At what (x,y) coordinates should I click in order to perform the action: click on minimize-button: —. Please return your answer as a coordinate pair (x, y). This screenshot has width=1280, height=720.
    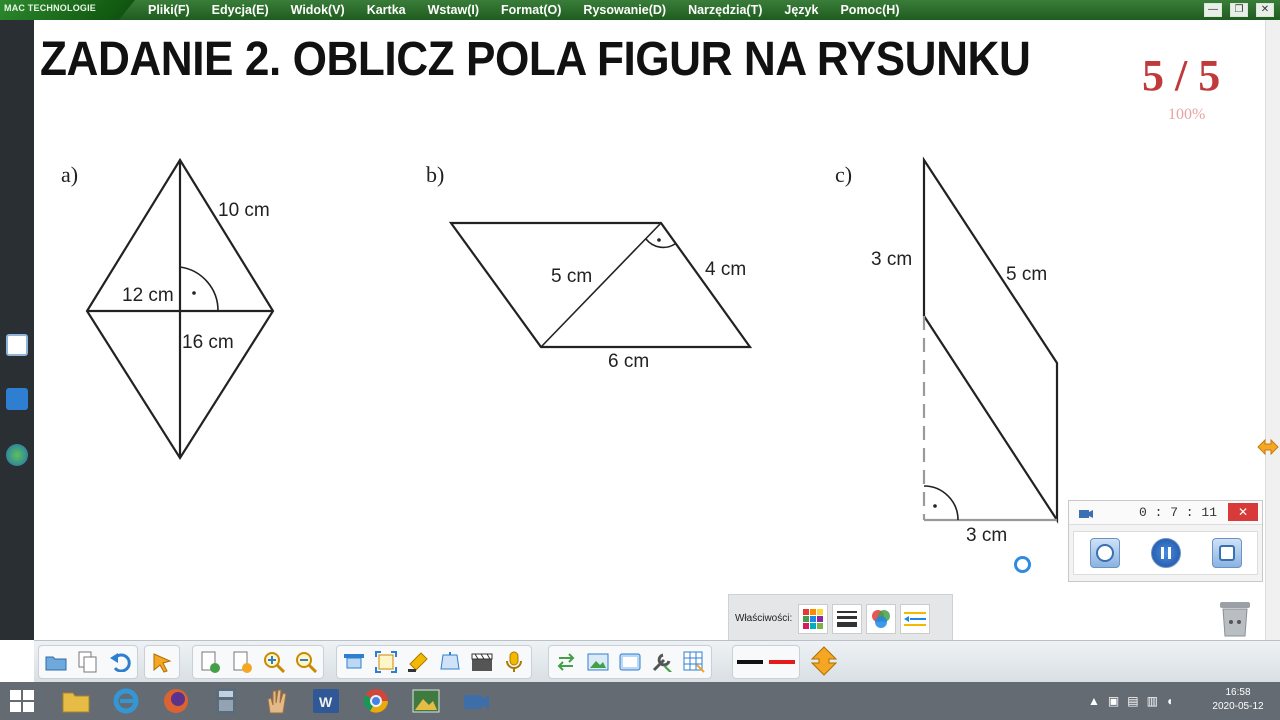
    Looking at the image, I should click on (1213, 10).